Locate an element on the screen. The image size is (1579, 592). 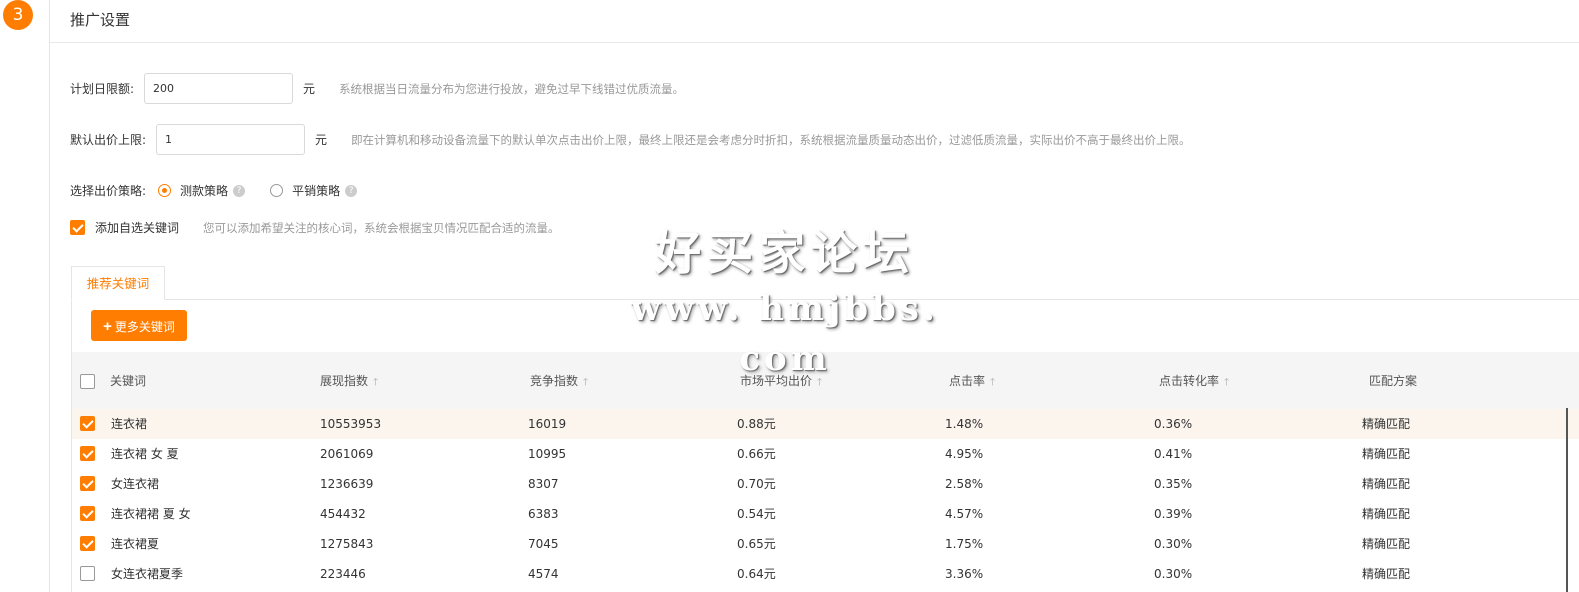
cell-impressions: 223446 is located at coordinates (343, 574).